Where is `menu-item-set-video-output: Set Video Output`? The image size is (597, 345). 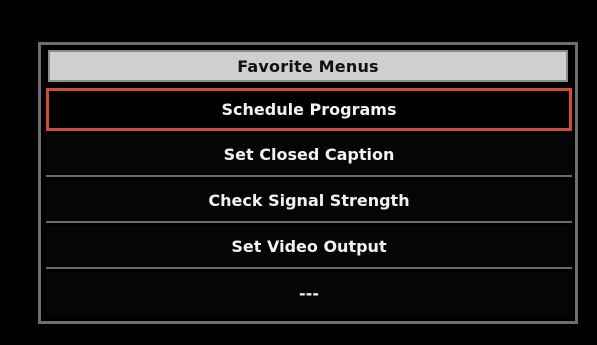 menu-item-set-video-output: Set Video Output is located at coordinates (309, 247).